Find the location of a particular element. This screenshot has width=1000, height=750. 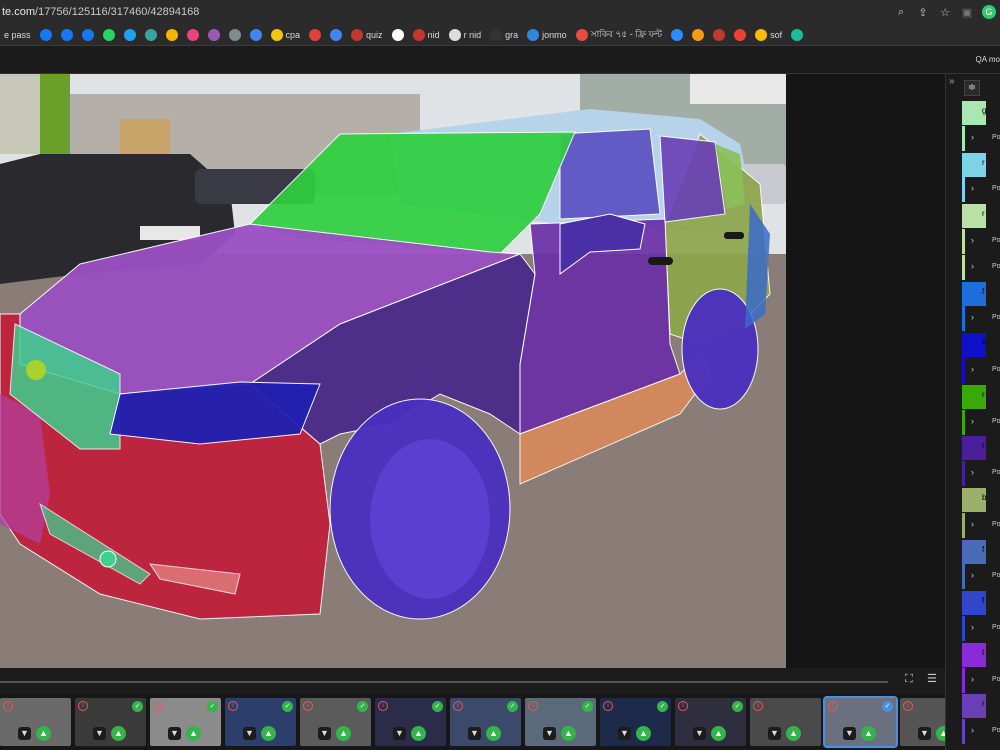

search-icon: ⌕ is located at coordinates (901, 12).